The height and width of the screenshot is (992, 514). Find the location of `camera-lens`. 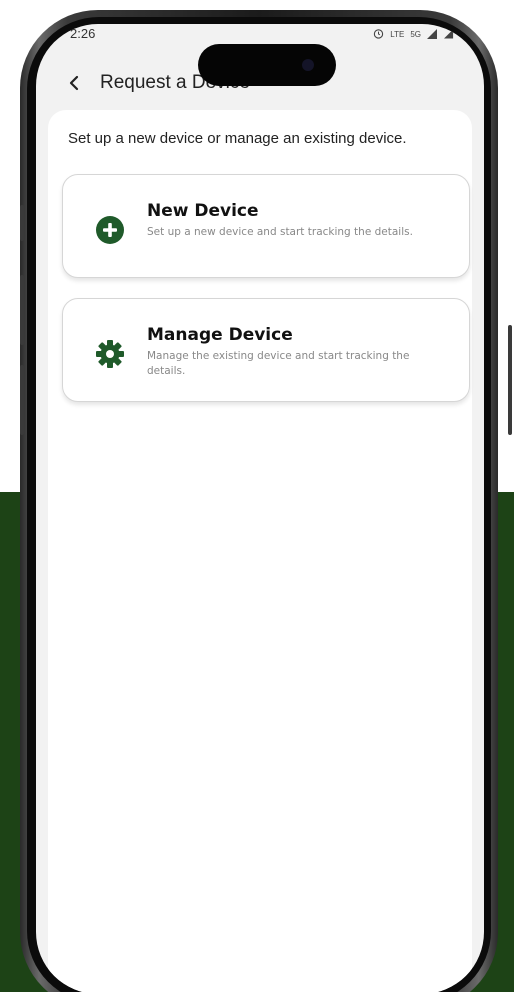

camera-lens is located at coordinates (308, 65).